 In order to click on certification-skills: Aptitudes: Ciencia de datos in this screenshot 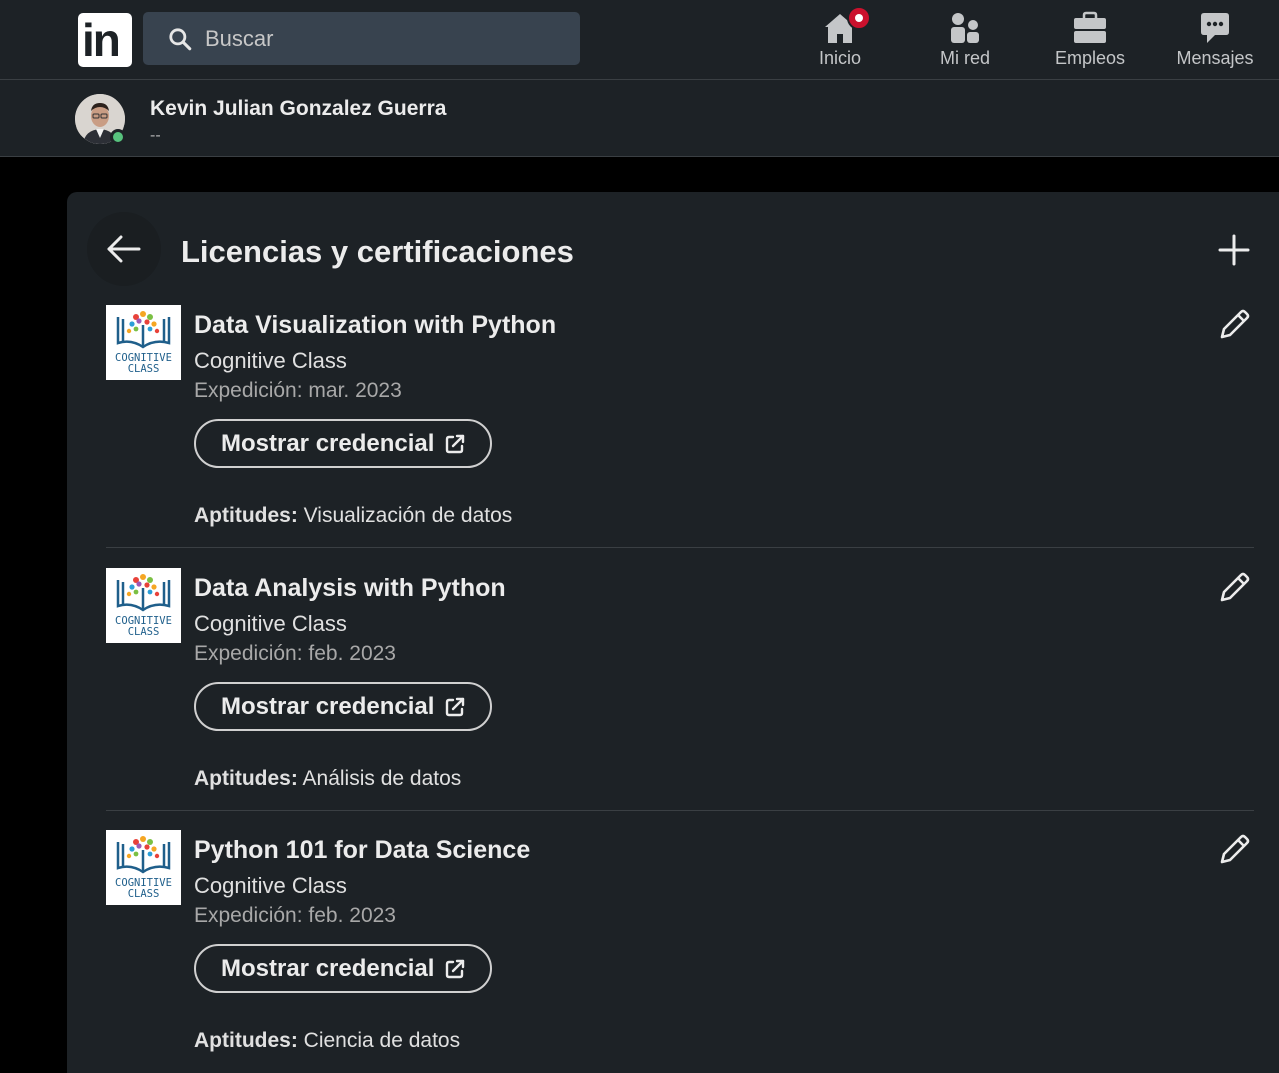, I will do `click(327, 1040)`.